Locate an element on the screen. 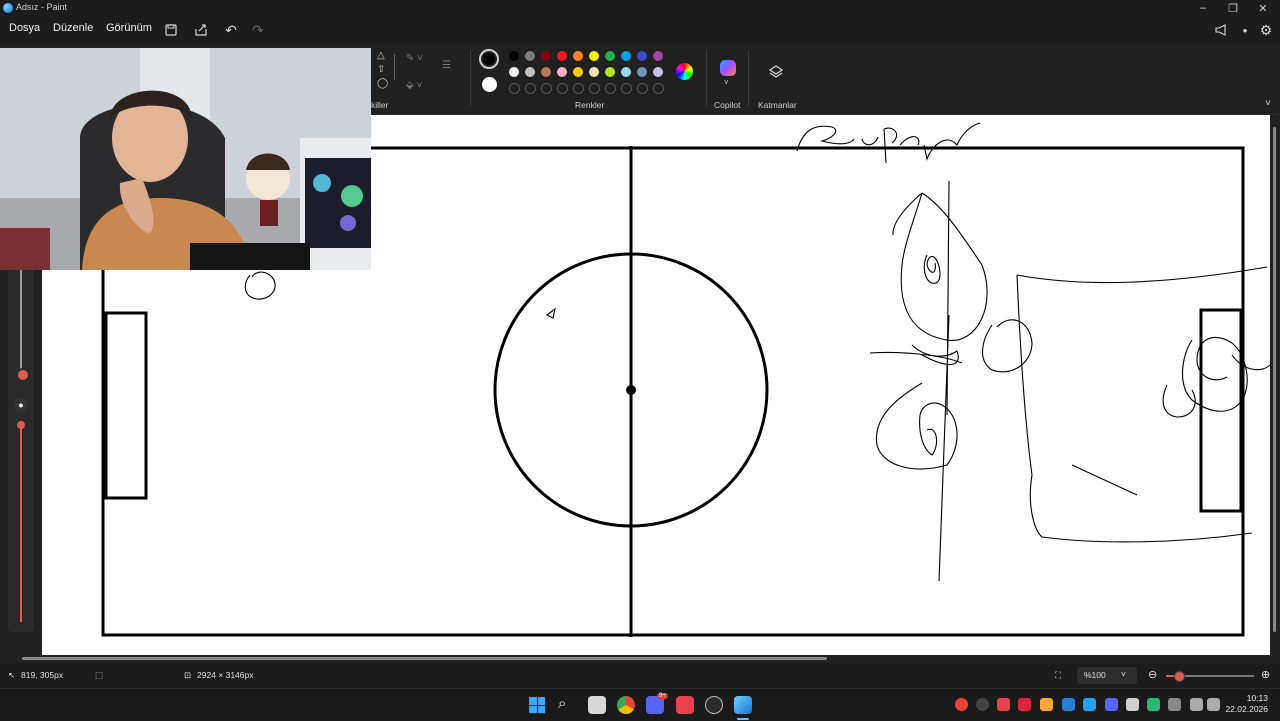 The width and height of the screenshot is (1280, 721). fill-icon: ⬙ ˅ is located at coordinates (414, 85).